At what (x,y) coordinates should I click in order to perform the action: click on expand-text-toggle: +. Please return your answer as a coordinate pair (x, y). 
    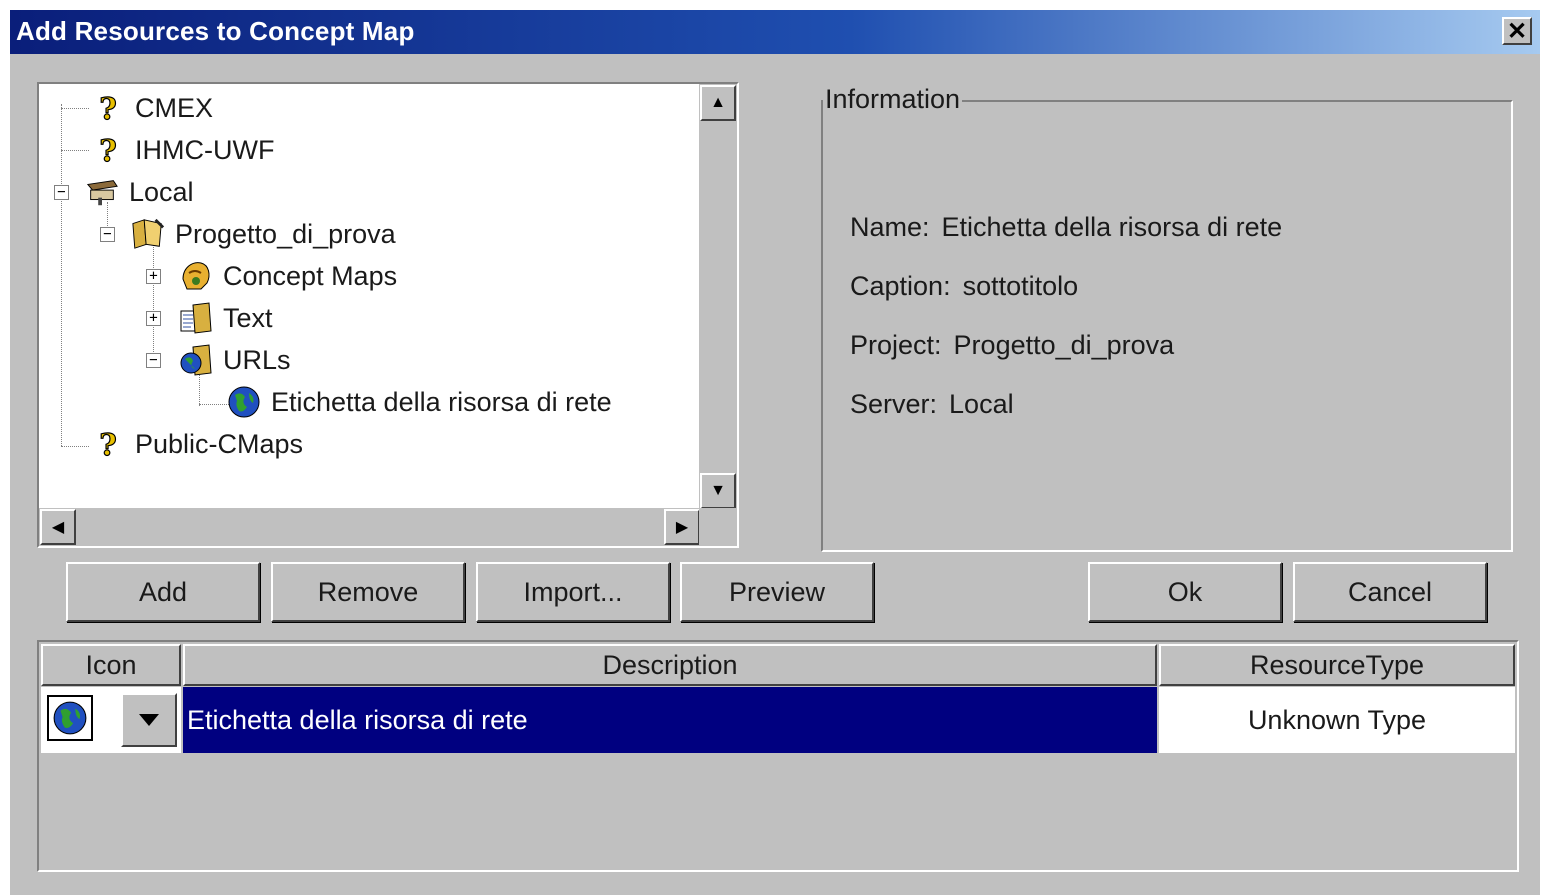
    Looking at the image, I should click on (153, 318).